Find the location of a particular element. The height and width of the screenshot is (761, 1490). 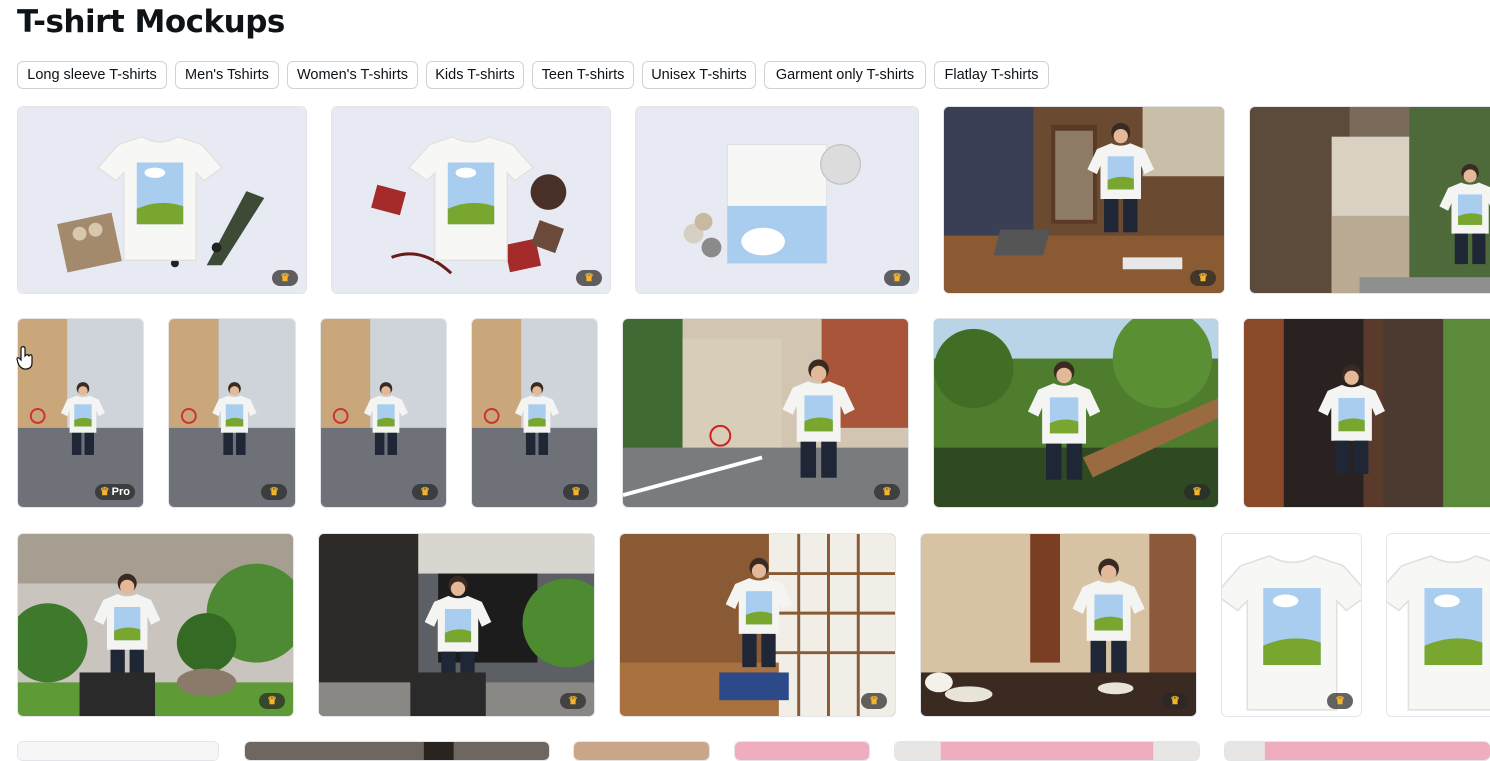

chip-garment-only: Garment only T-shirts is located at coordinates (845, 75).